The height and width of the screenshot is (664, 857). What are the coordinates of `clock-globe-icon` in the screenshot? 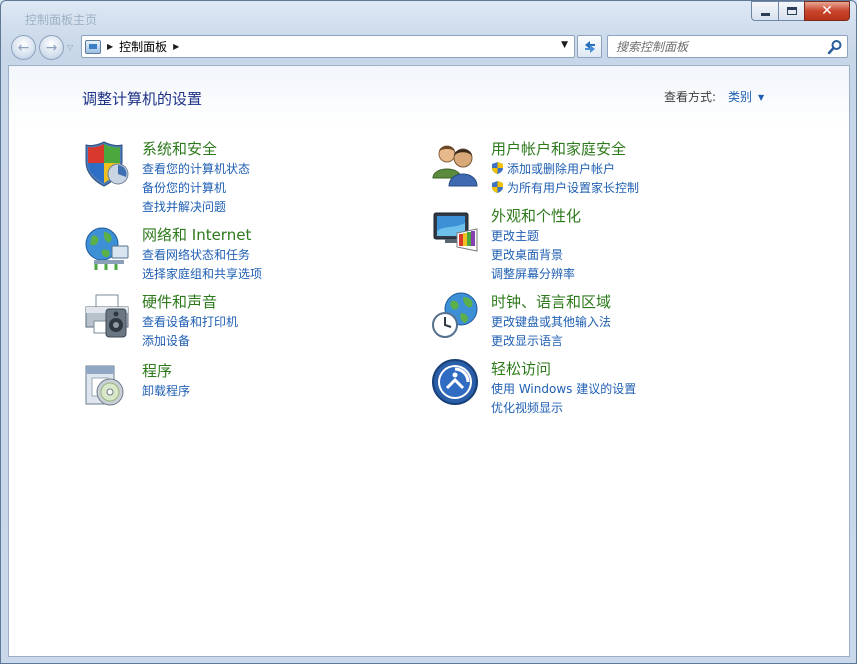 It's located at (456, 316).